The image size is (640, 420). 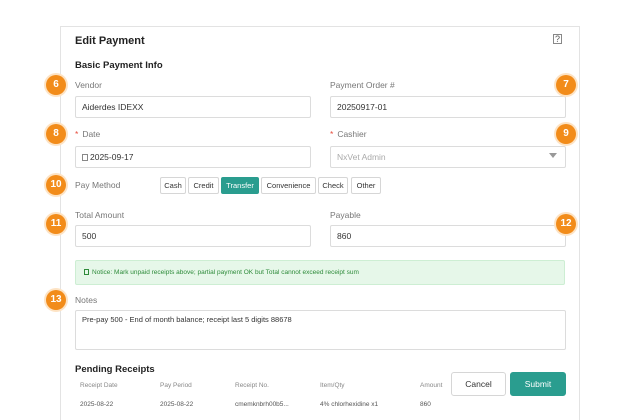 I want to click on vendor-label: Vendor, so click(x=88, y=85).